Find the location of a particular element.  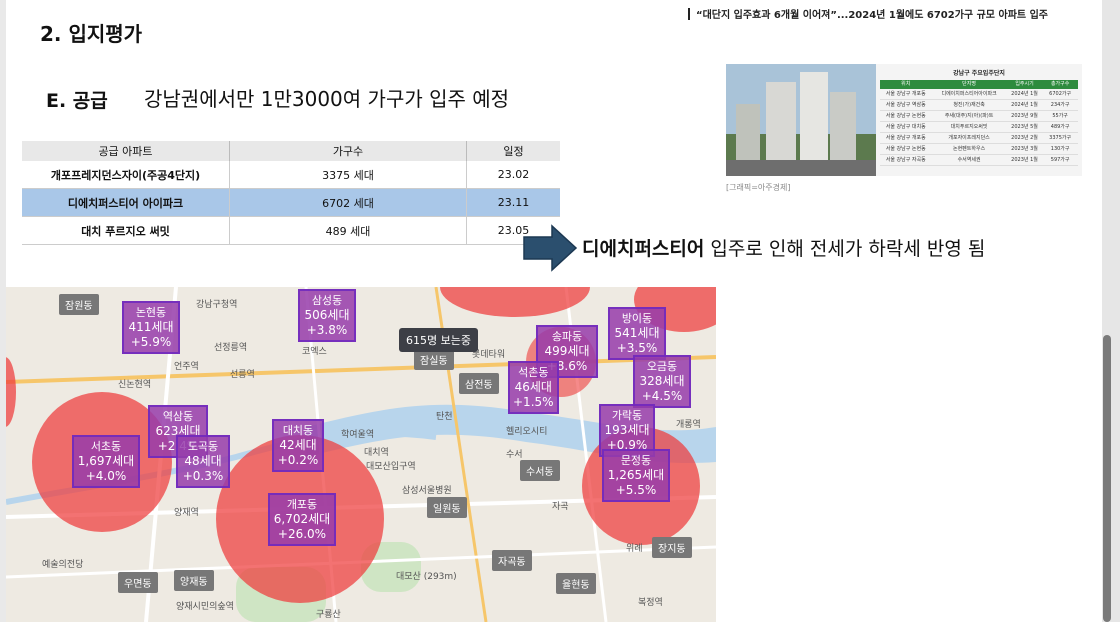

marker-change: +5.5% is located at coordinates (636, 490).